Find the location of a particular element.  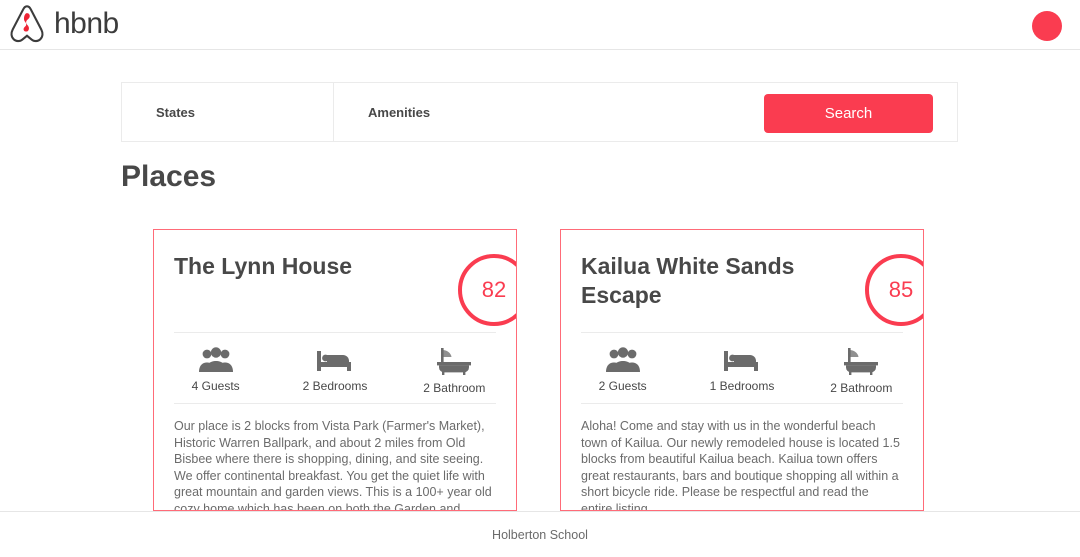

place-name: Kailua White Sands Escape is located at coordinates (688, 280).